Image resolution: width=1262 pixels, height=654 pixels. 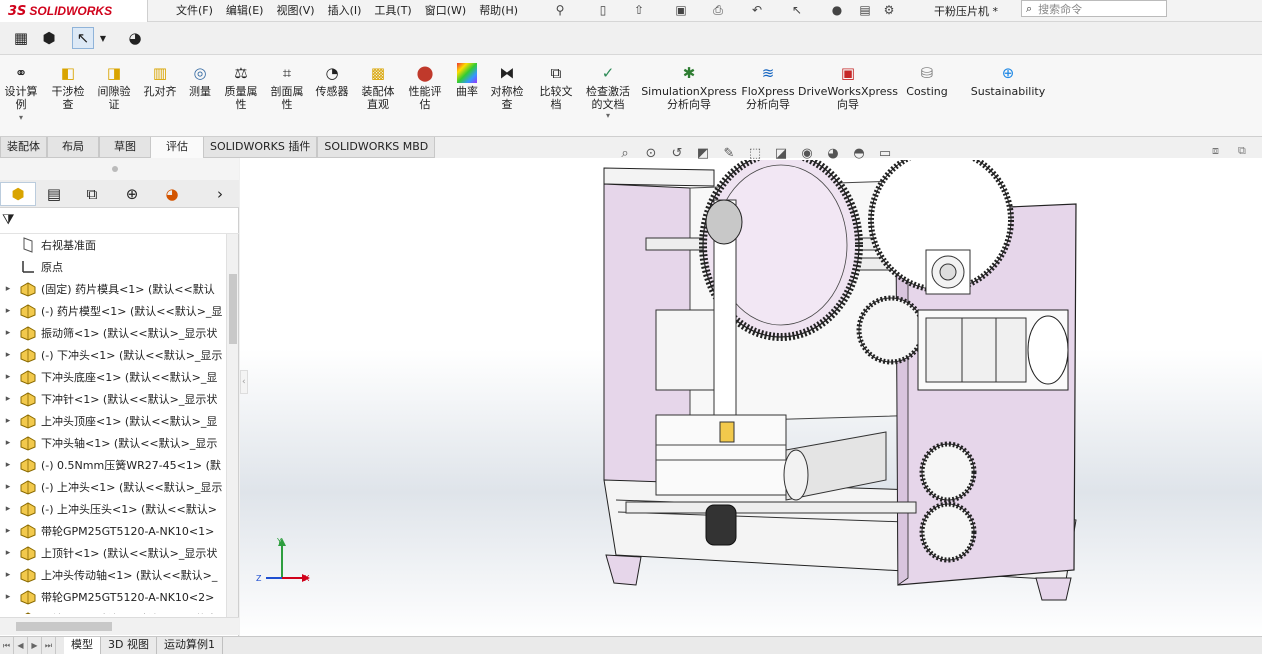 What do you see at coordinates (244, 382) in the screenshot?
I see `panel-collapse-handle-icon: ‹` at bounding box center [244, 382].